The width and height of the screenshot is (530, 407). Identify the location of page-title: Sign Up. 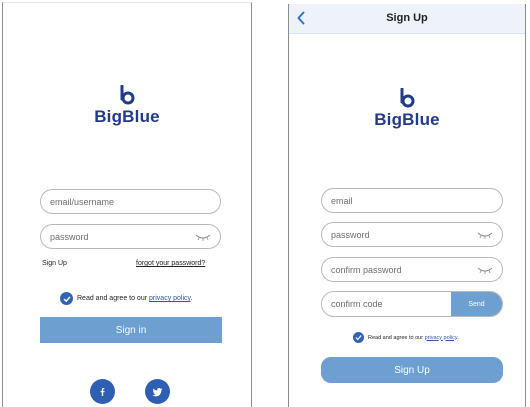
(407, 18).